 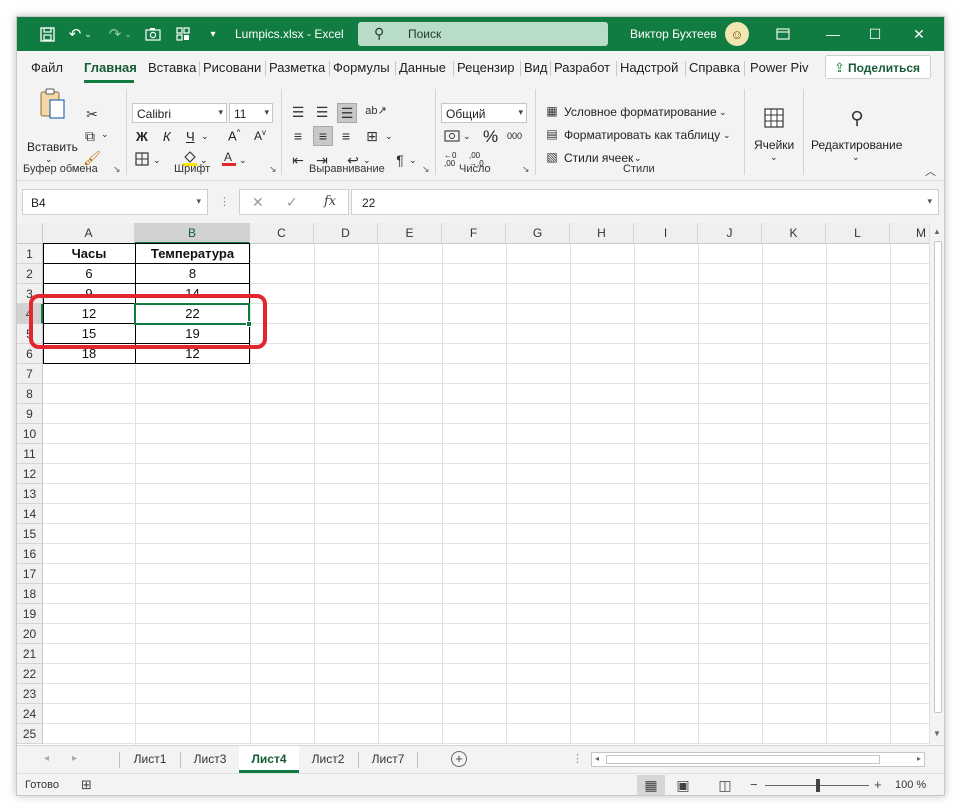 I want to click on horizontal-scrollbar: ◂ ▸, so click(x=758, y=759).